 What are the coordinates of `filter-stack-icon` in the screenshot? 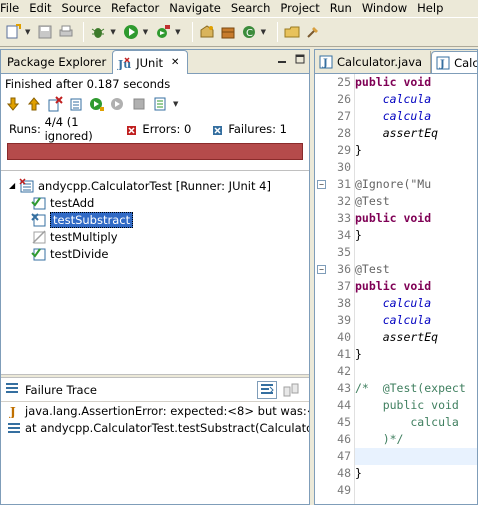 It's located at (267, 390).